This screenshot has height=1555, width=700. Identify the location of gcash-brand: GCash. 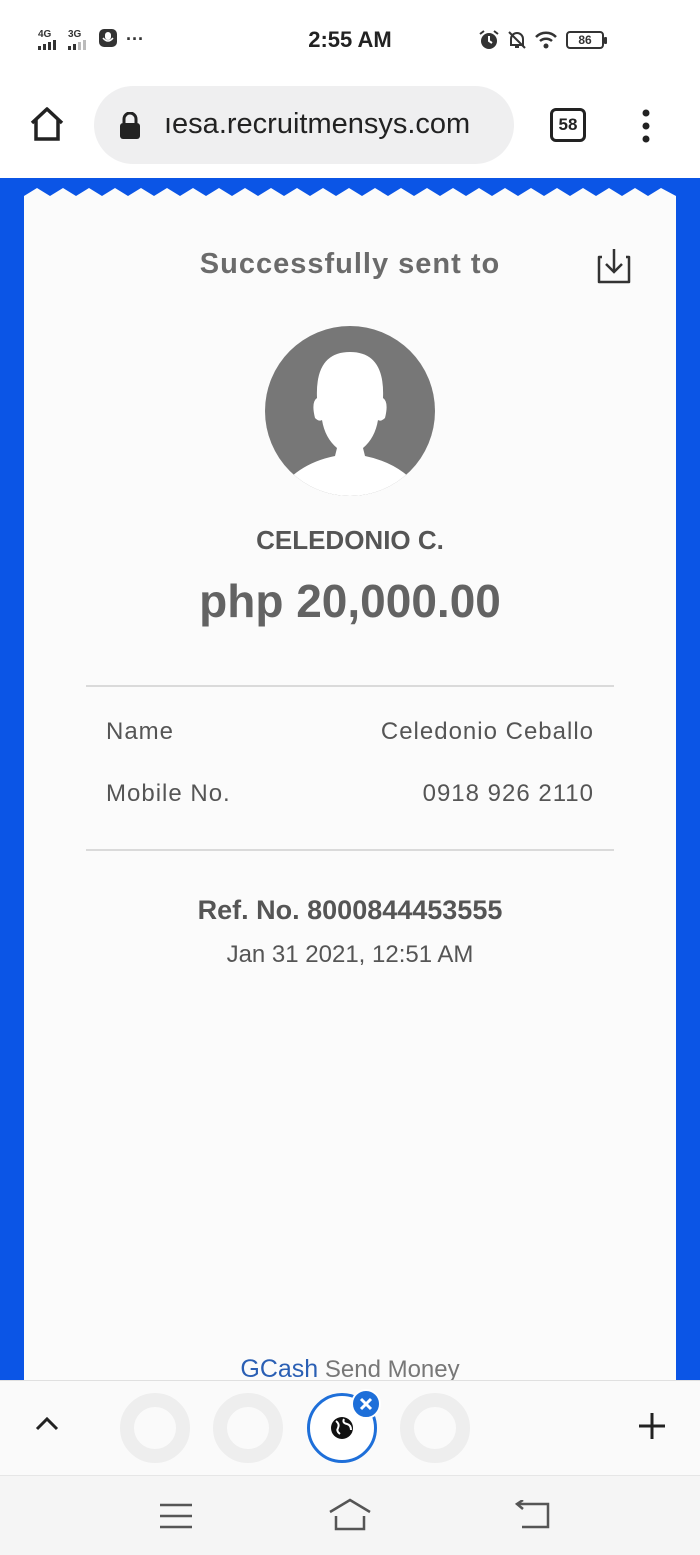
(279, 1369).